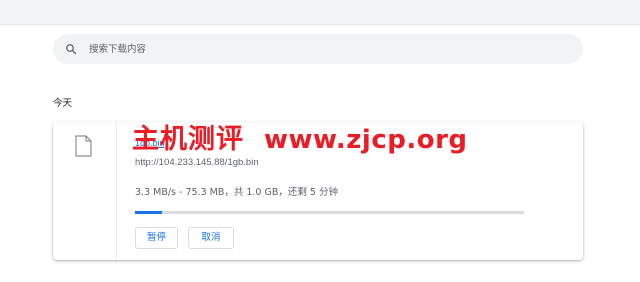  What do you see at coordinates (156, 238) in the screenshot?
I see `pause-button: 暂停` at bounding box center [156, 238].